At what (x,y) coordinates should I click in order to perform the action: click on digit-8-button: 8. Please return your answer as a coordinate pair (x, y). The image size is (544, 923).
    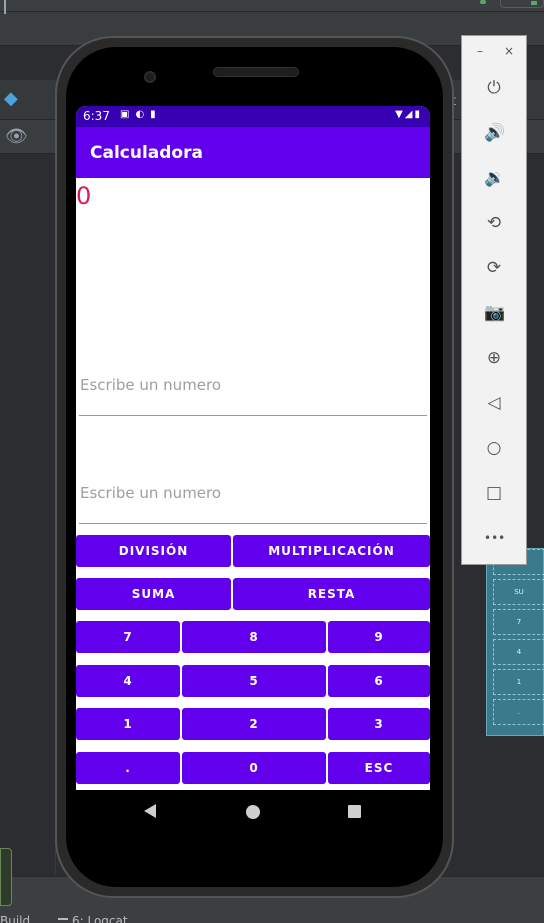
    Looking at the image, I should click on (254, 637).